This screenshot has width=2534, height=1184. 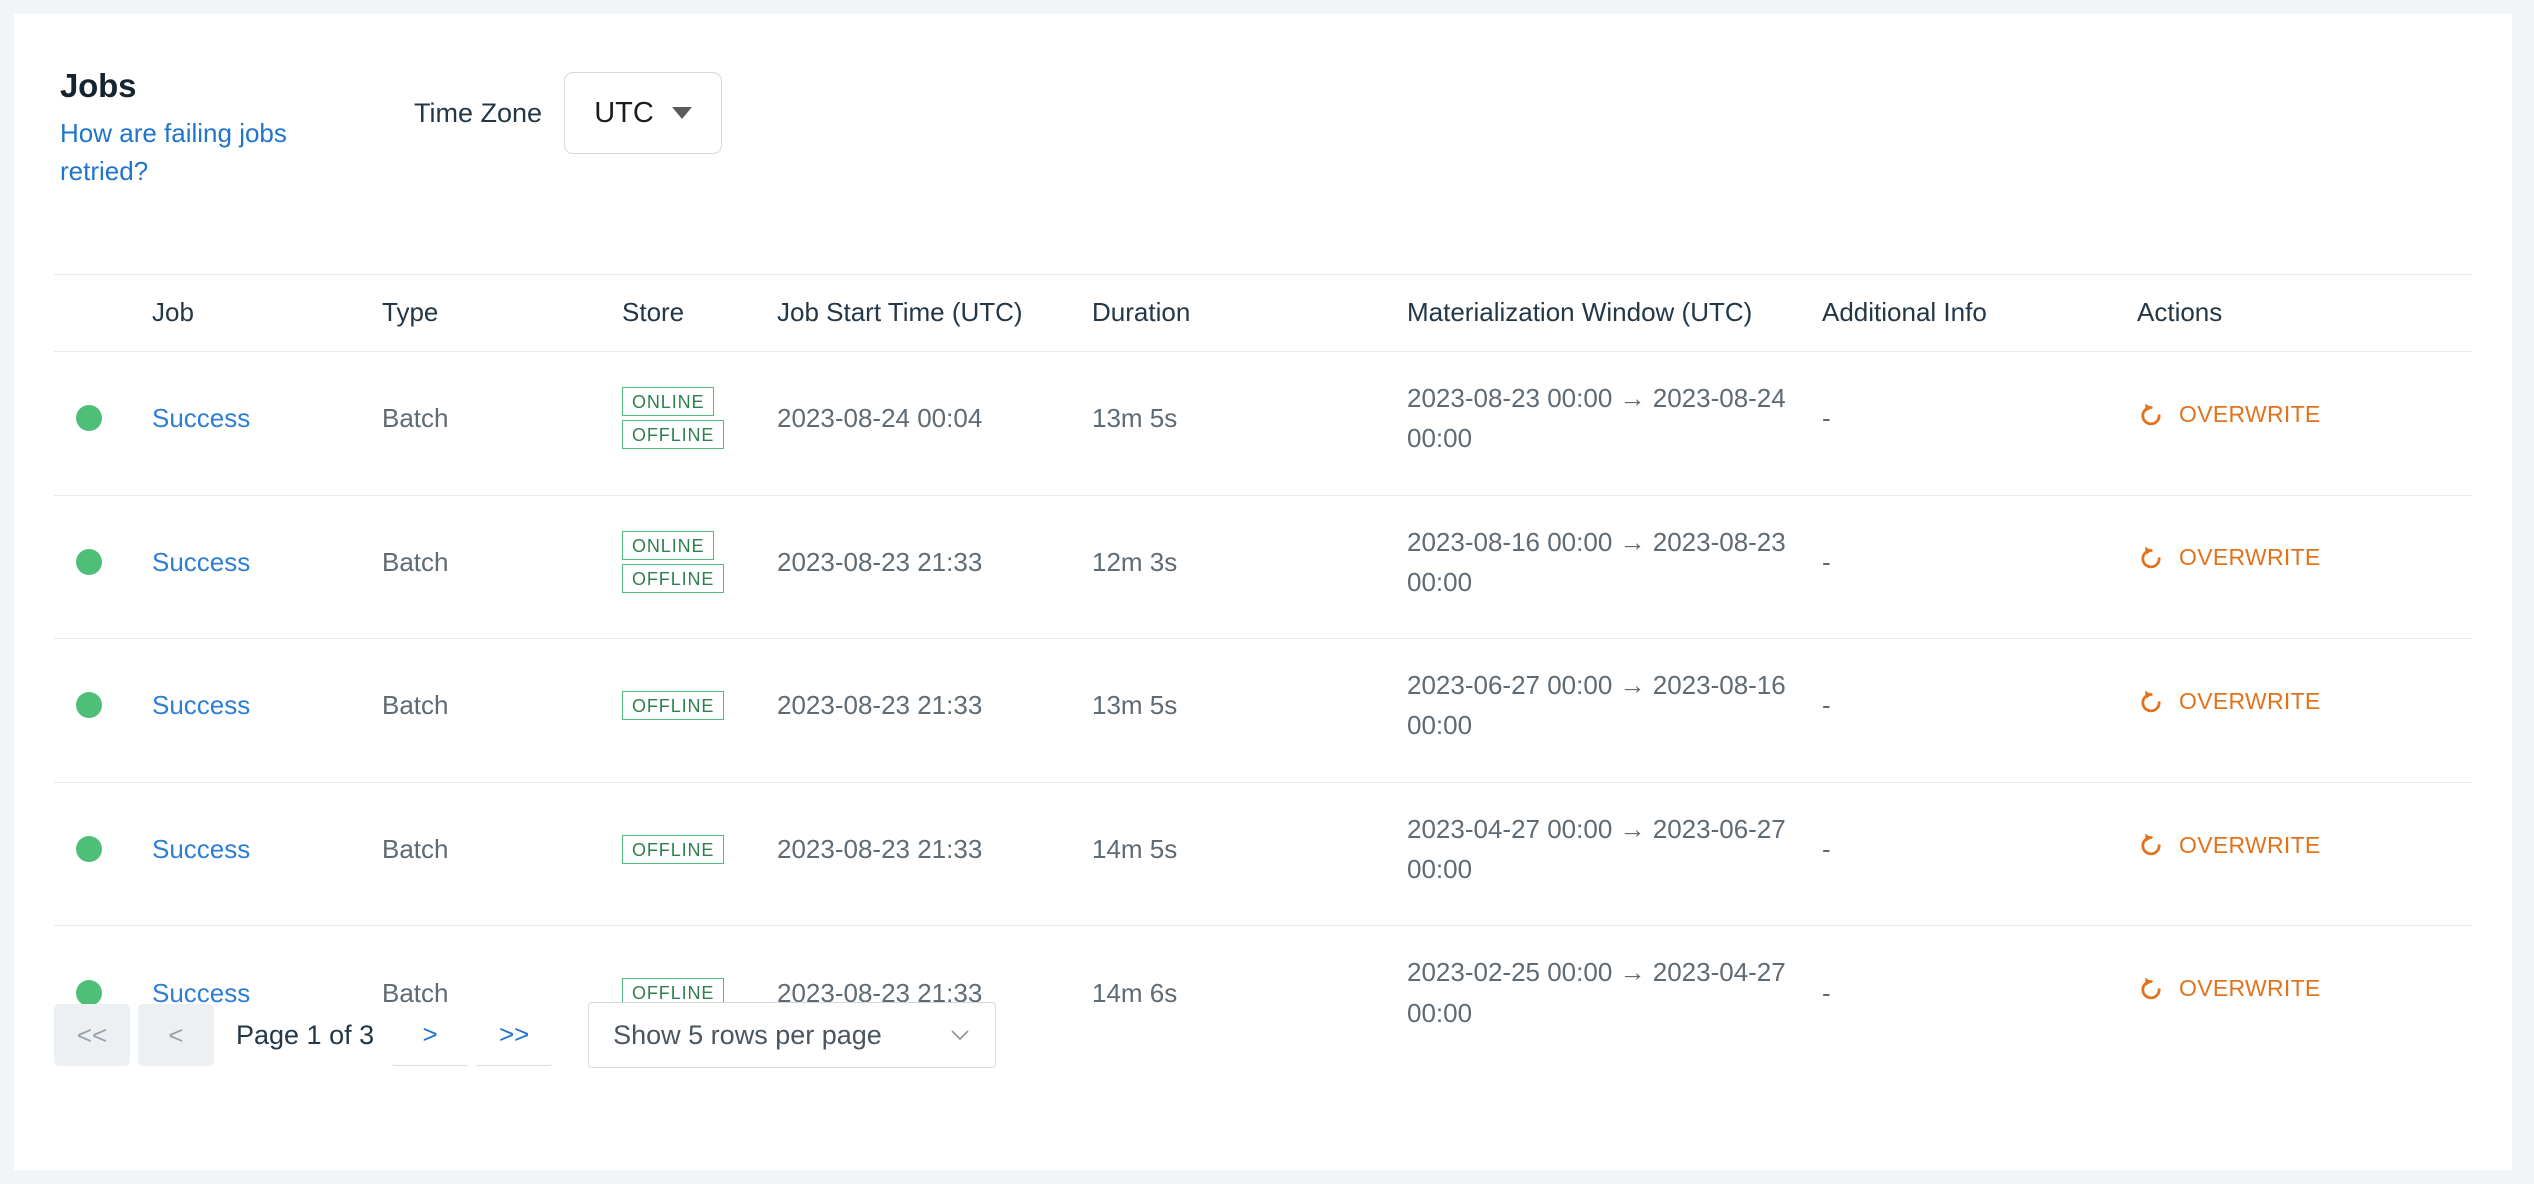 I want to click on column-header-duration: Duration, so click(x=1249, y=313).